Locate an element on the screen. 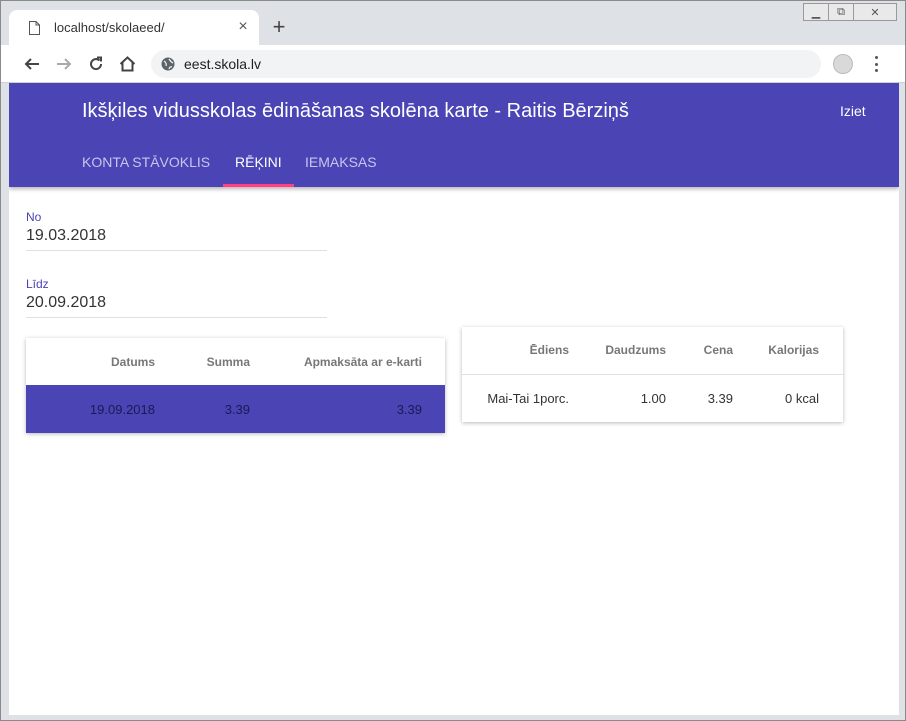 Image resolution: width=906 pixels, height=721 pixels. column-header-quantity: Daudzums is located at coordinates (629, 350).